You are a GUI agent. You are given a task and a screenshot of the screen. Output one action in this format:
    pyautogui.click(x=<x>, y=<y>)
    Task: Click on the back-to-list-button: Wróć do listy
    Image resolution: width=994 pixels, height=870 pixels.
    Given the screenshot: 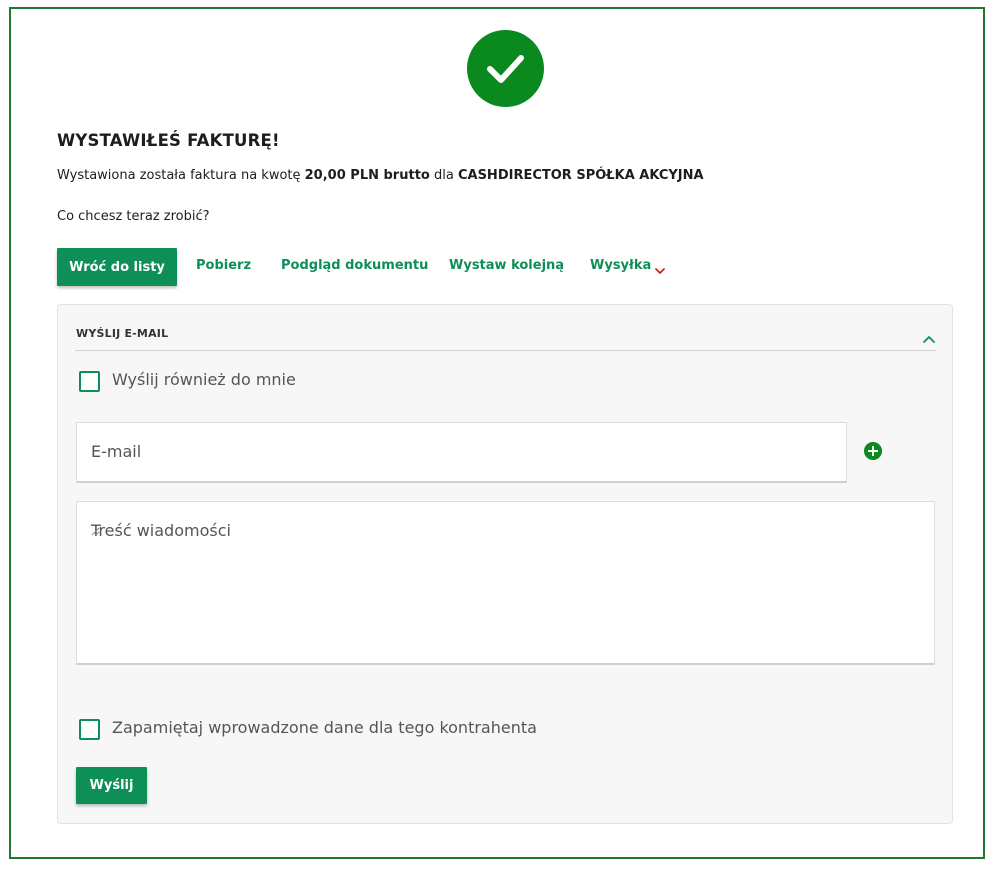 What is the action you would take?
    pyautogui.click(x=117, y=267)
    